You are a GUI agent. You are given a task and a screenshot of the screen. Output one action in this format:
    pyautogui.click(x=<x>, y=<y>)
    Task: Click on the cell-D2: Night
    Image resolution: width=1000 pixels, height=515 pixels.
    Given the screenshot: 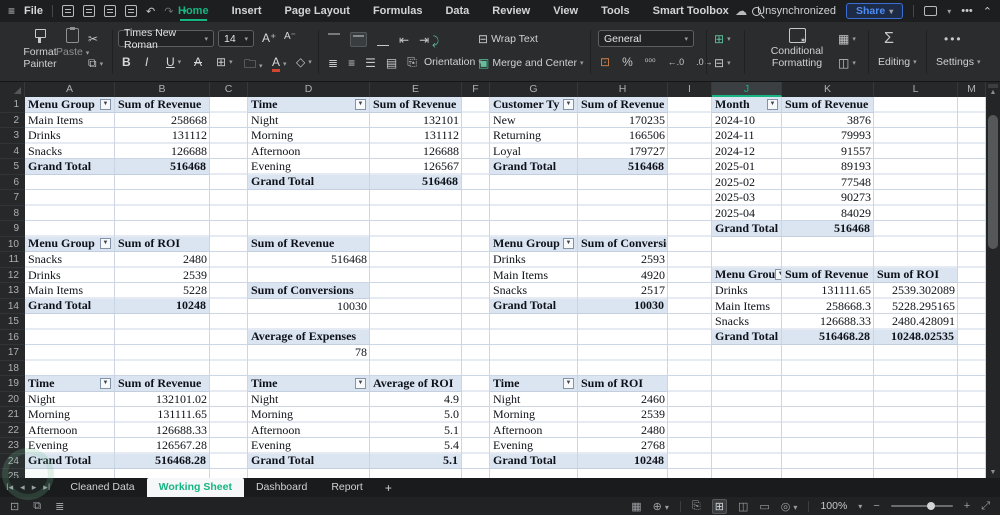 What is the action you would take?
    pyautogui.click(x=309, y=121)
    